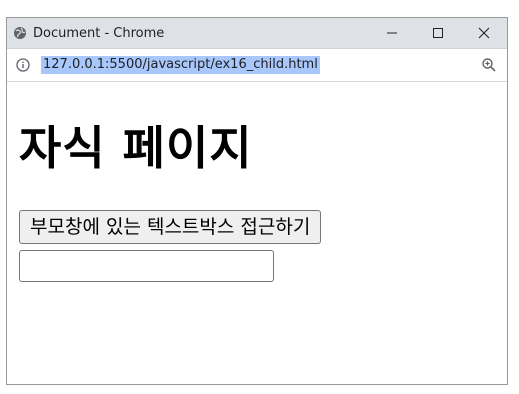  What do you see at coordinates (20, 33) in the screenshot?
I see `globe-icon` at bounding box center [20, 33].